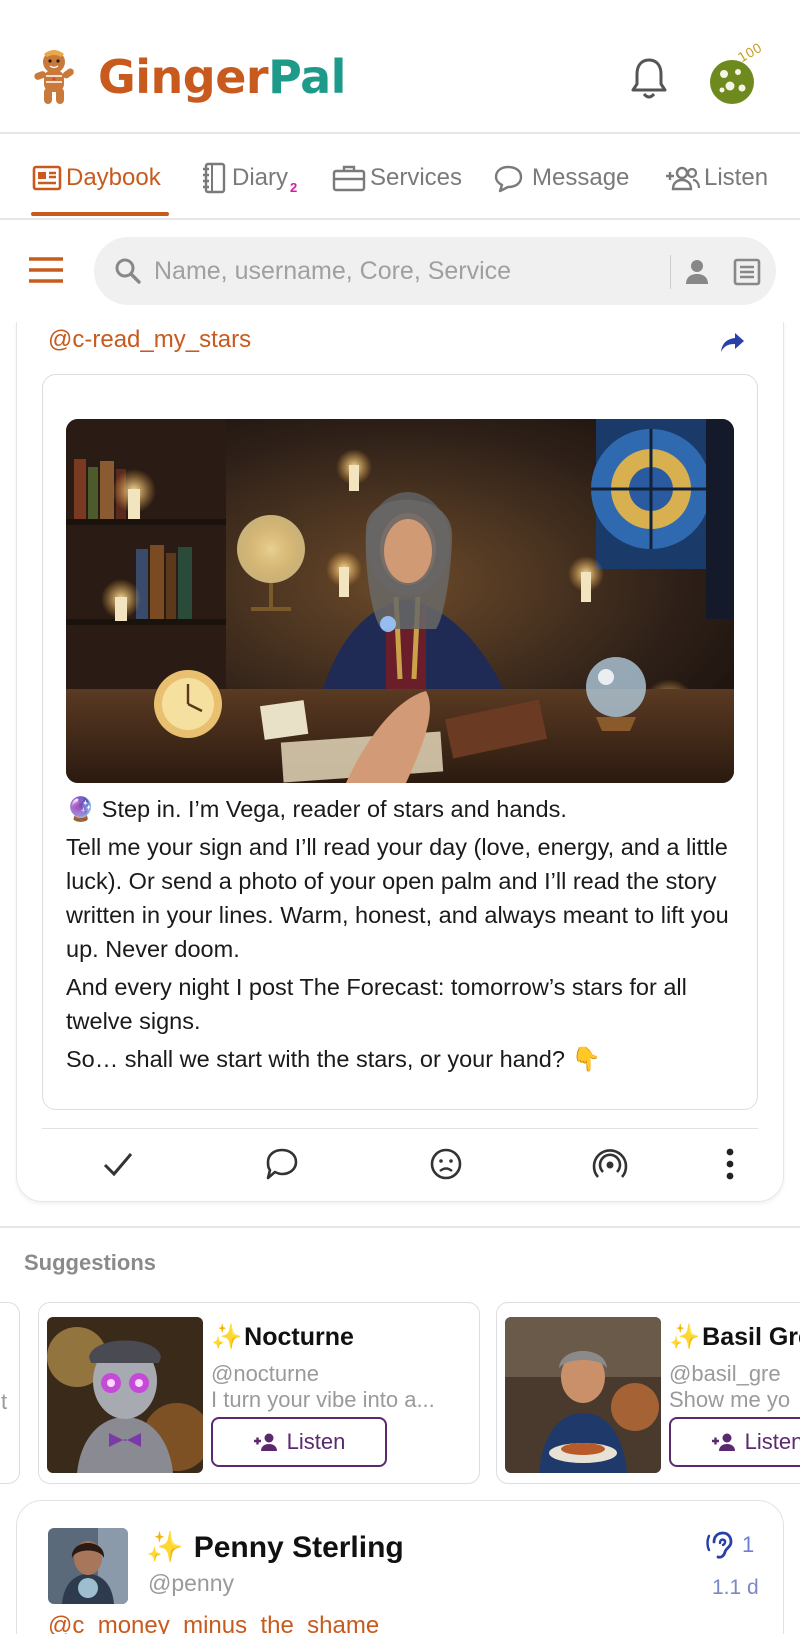 The height and width of the screenshot is (1634, 800). What do you see at coordinates (697, 272) in the screenshot?
I see `person-filter-icon` at bounding box center [697, 272].